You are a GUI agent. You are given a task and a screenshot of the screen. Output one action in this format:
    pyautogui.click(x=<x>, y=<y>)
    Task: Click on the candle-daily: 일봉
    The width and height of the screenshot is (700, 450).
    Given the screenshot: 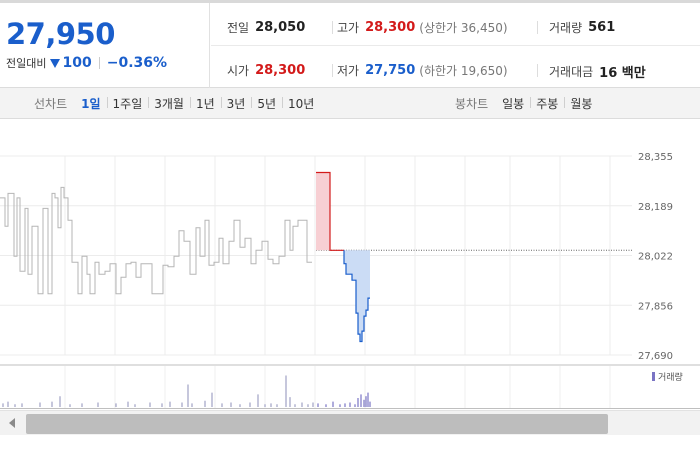 What is the action you would take?
    pyautogui.click(x=513, y=103)
    